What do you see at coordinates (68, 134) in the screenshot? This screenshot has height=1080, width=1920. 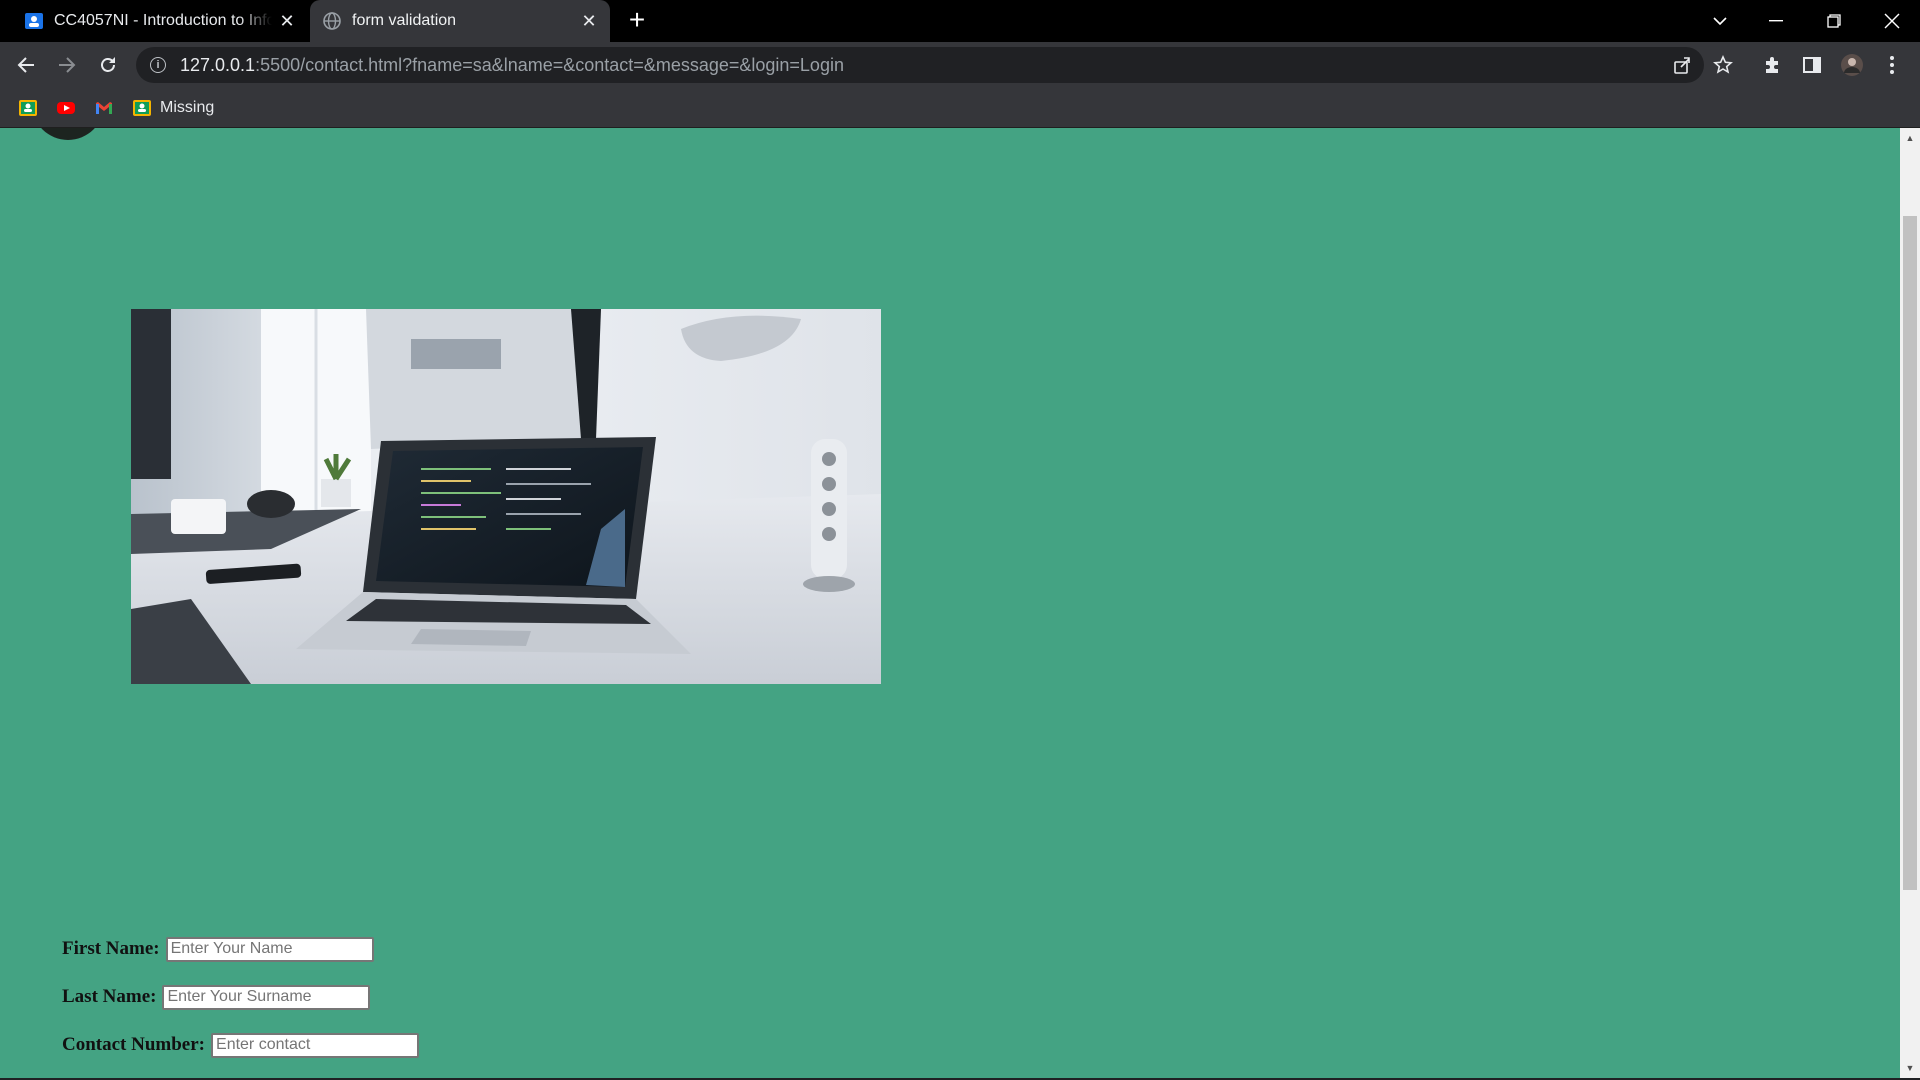 I see `logo-circle` at bounding box center [68, 134].